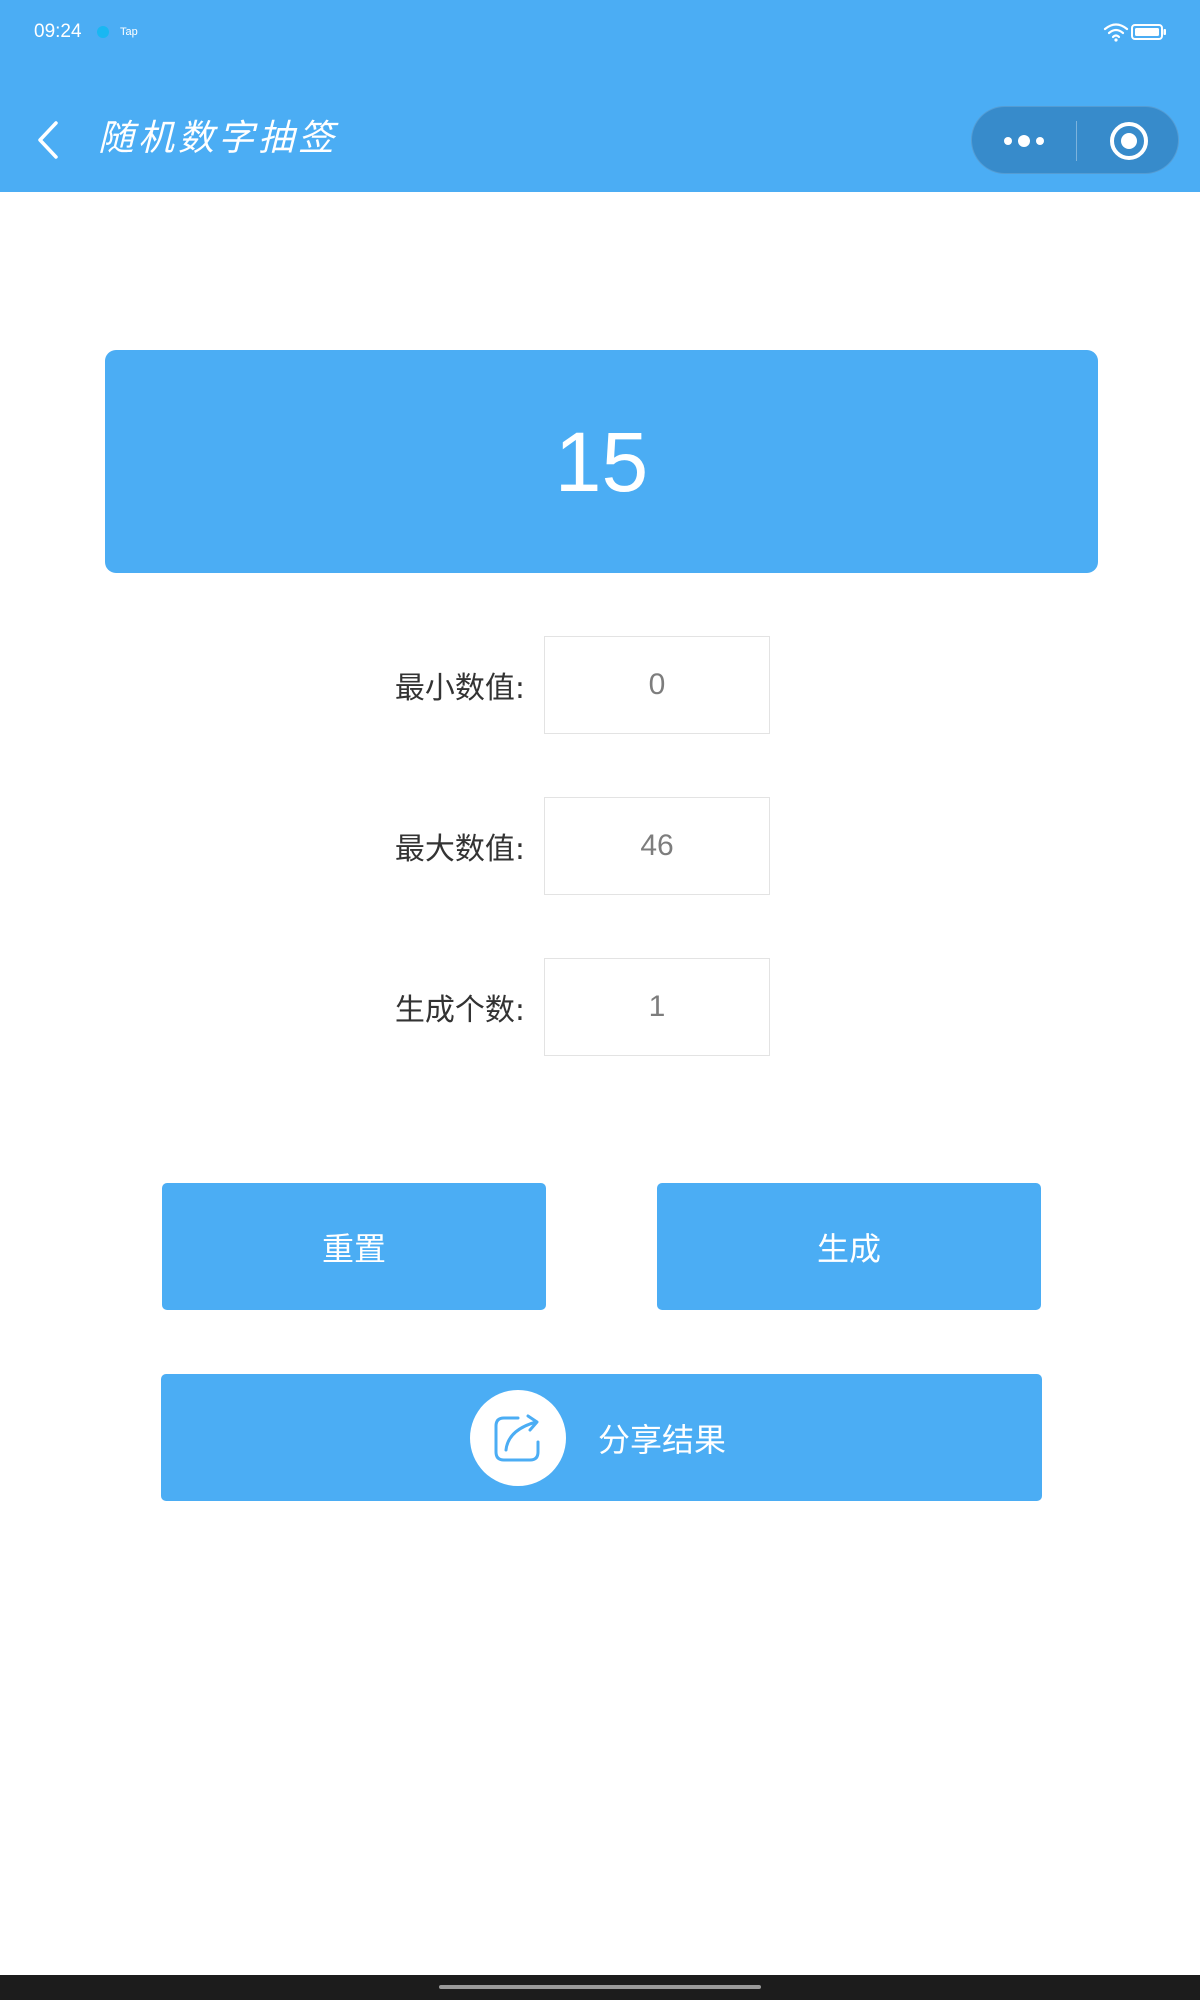 This screenshot has width=1200, height=2000. I want to click on nav-header: 09:24 Tap 随机数字抽签, so click(600, 96).